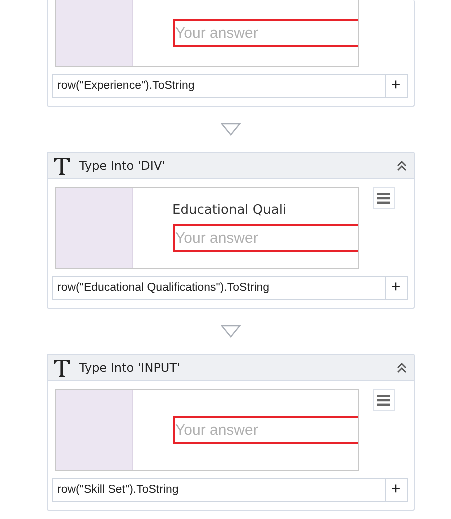  Describe the element at coordinates (219, 86) in the screenshot. I see `expression-field: row("Experience").ToString` at that location.